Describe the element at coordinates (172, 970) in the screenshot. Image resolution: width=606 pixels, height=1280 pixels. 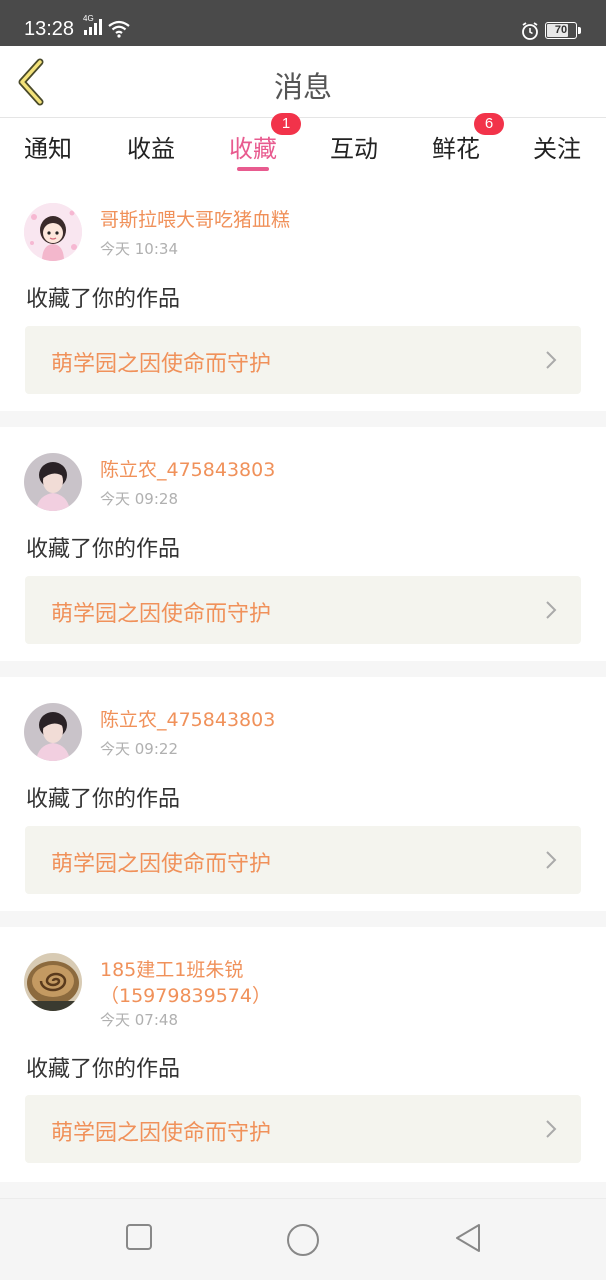
I see `username-line: 185建工1班朱锐` at that location.